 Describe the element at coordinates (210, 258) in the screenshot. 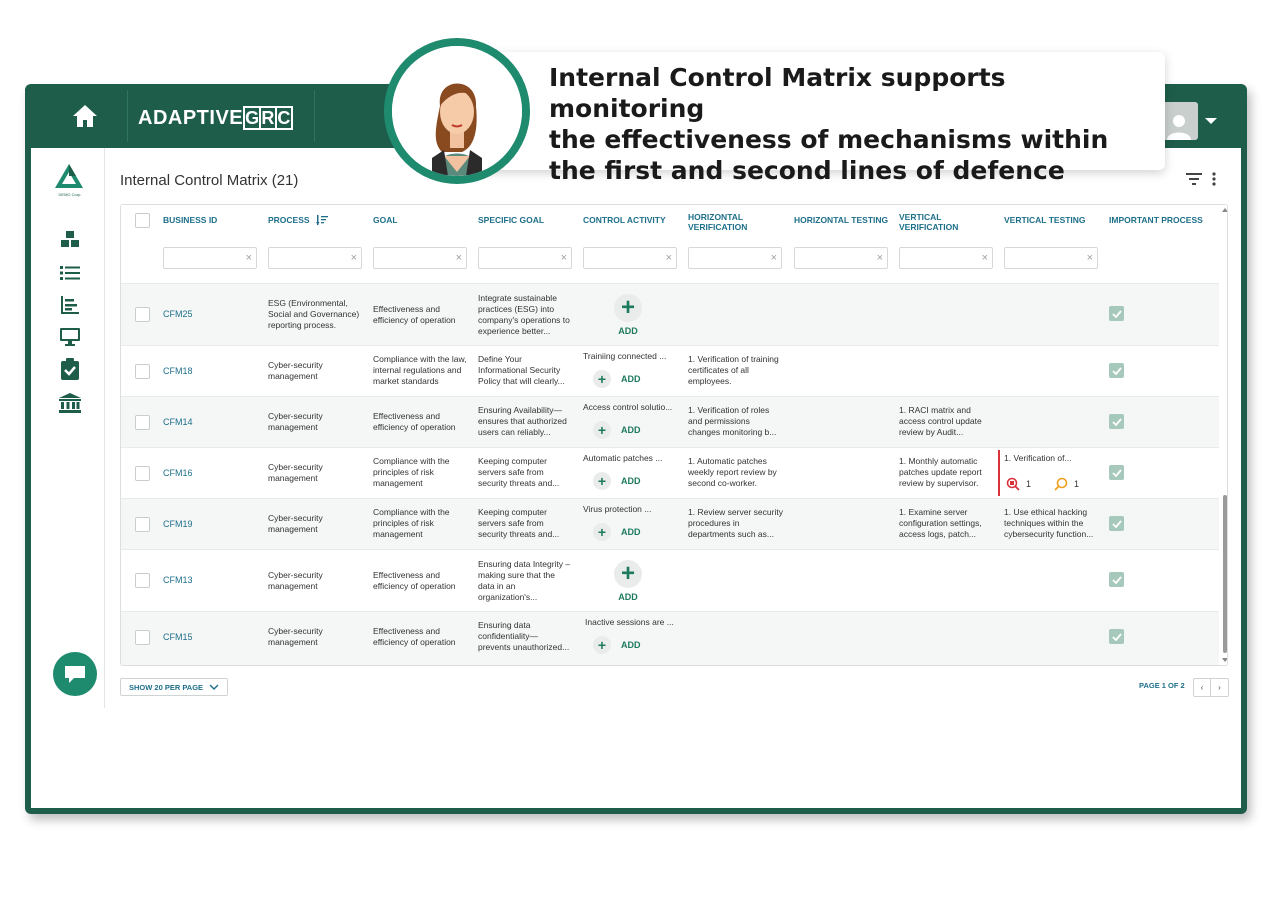

I see `filter-input-business-id: ×` at that location.